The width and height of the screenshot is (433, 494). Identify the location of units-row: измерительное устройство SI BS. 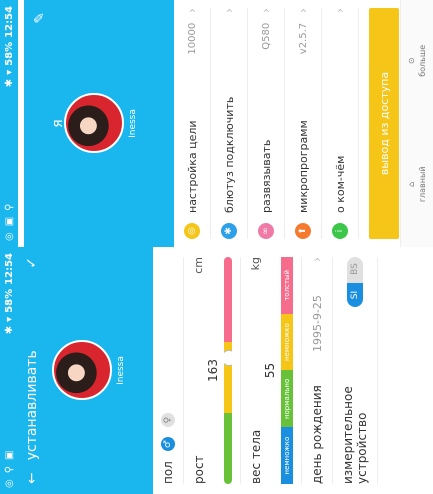
(355, 370).